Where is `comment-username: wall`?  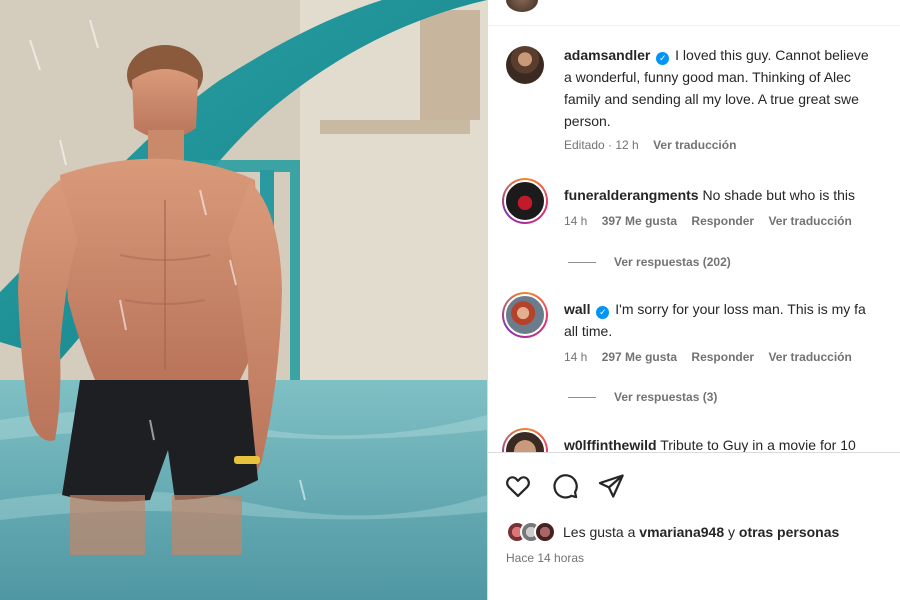 comment-username: wall is located at coordinates (577, 309).